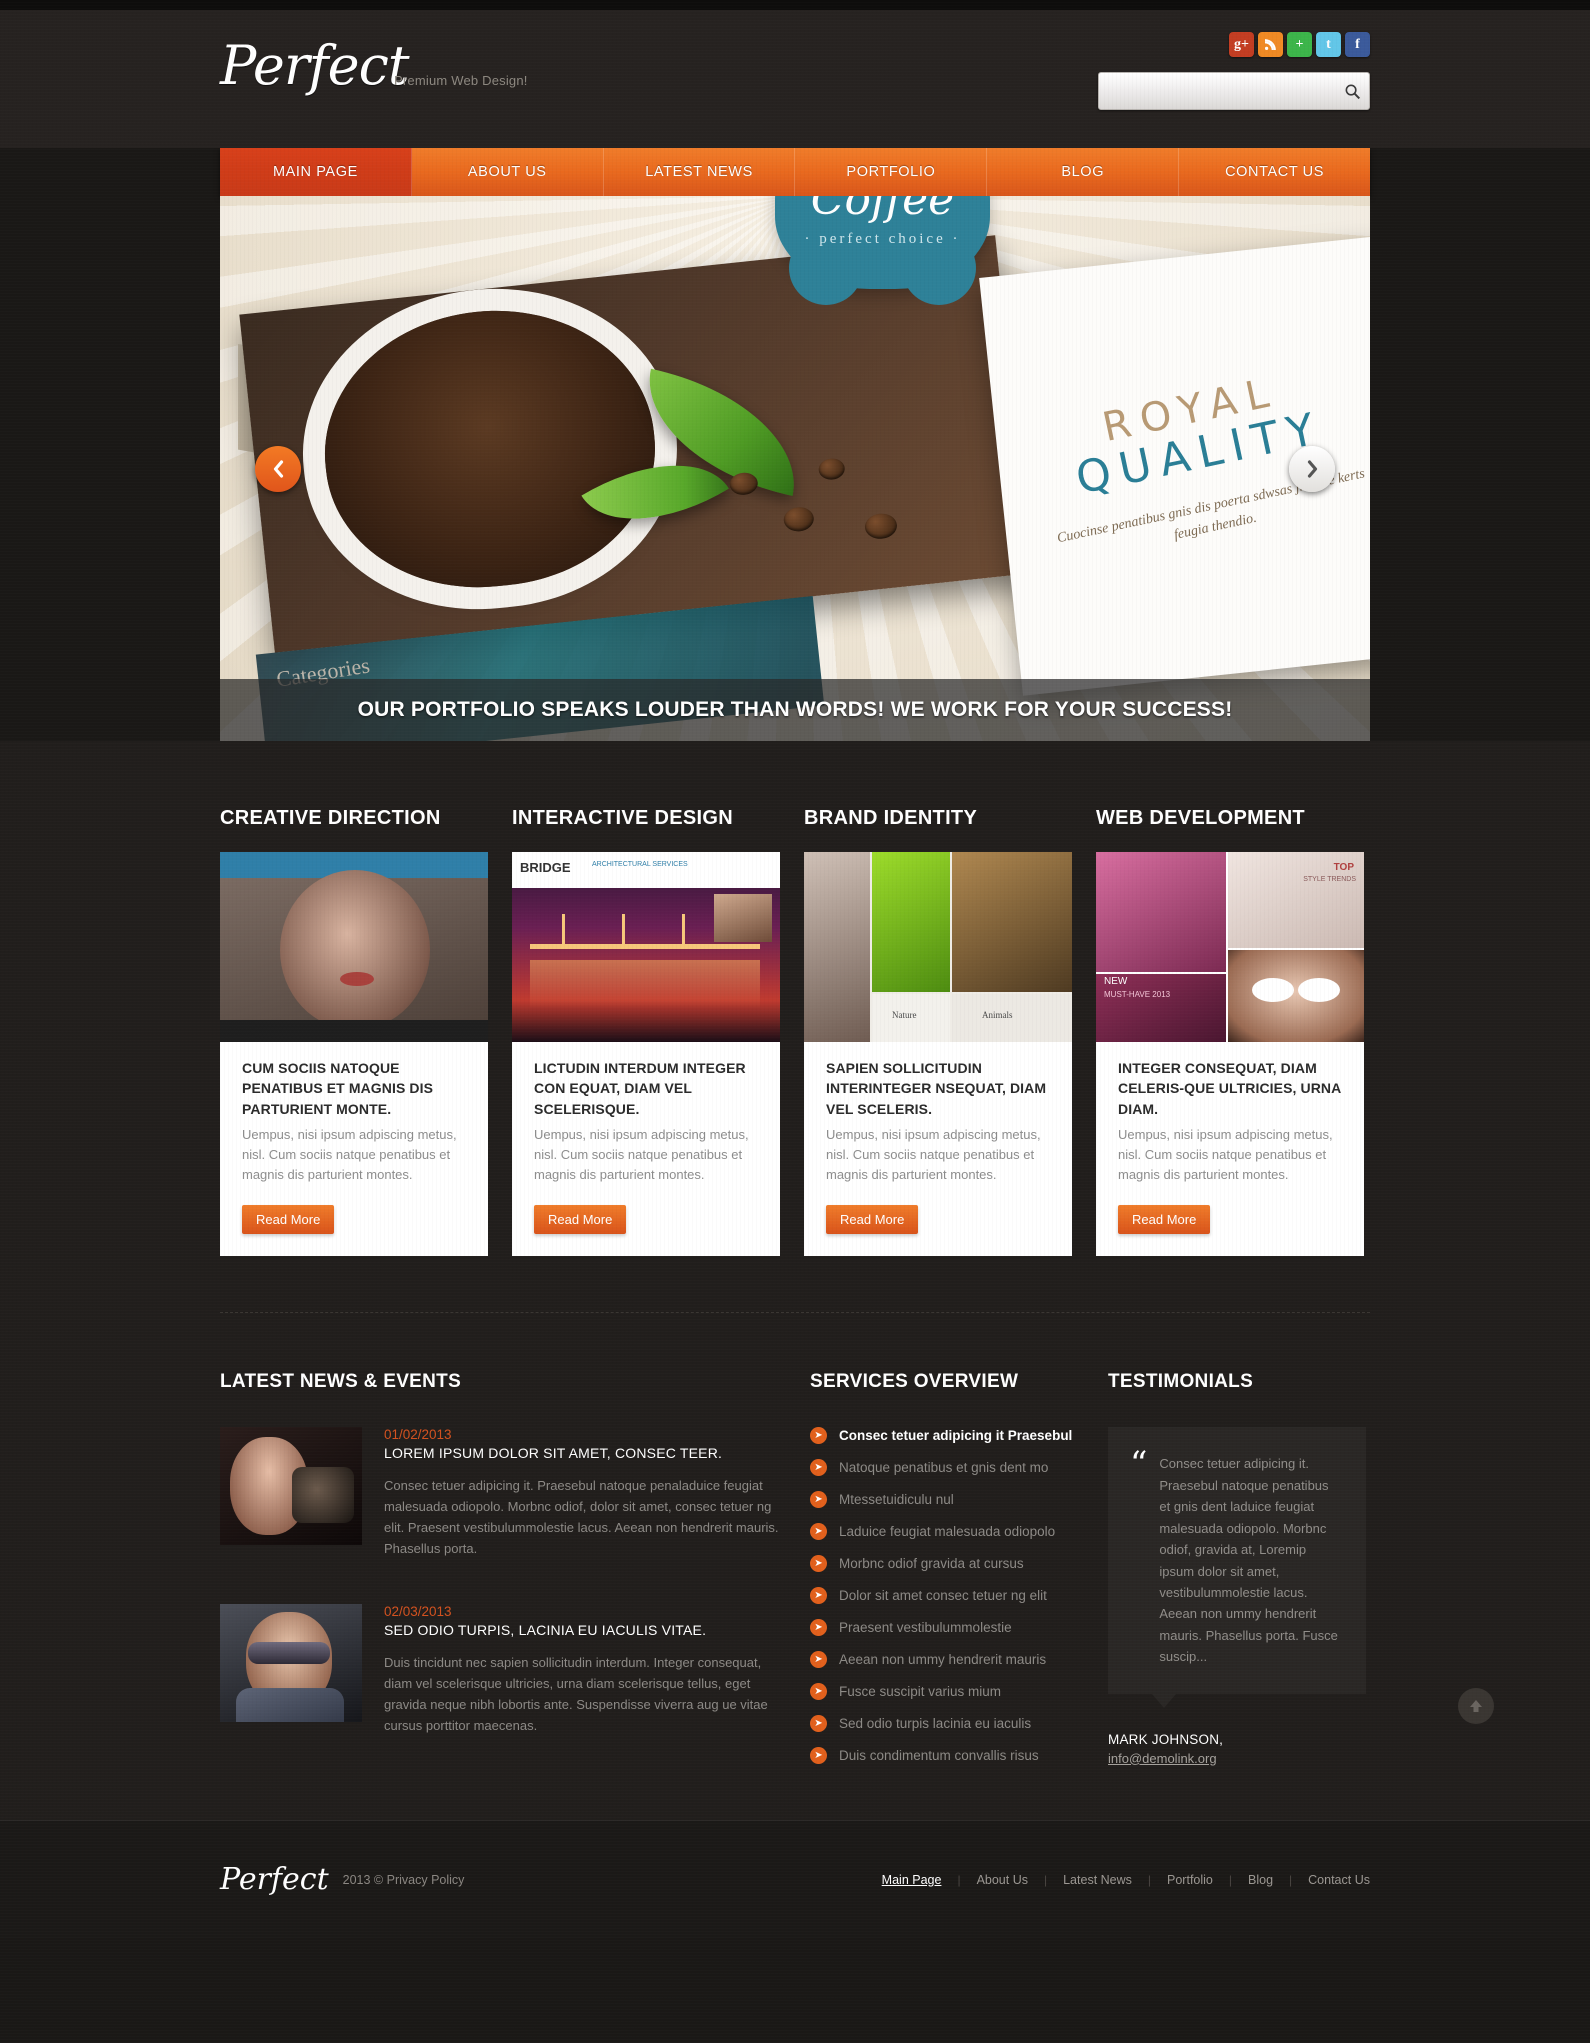  I want to click on footer-link-latest-news: Latest News, so click(1097, 1880).